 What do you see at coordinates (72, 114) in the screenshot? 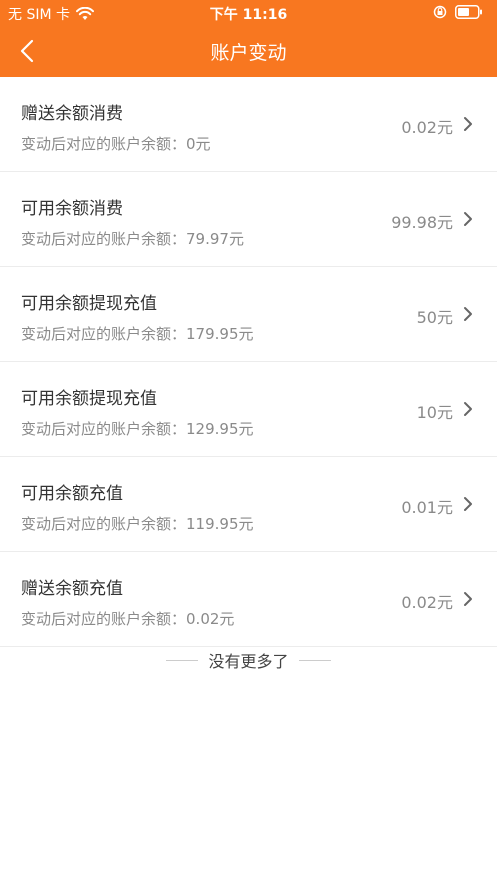
I see `transaction-title: 赠送余额消费` at bounding box center [72, 114].